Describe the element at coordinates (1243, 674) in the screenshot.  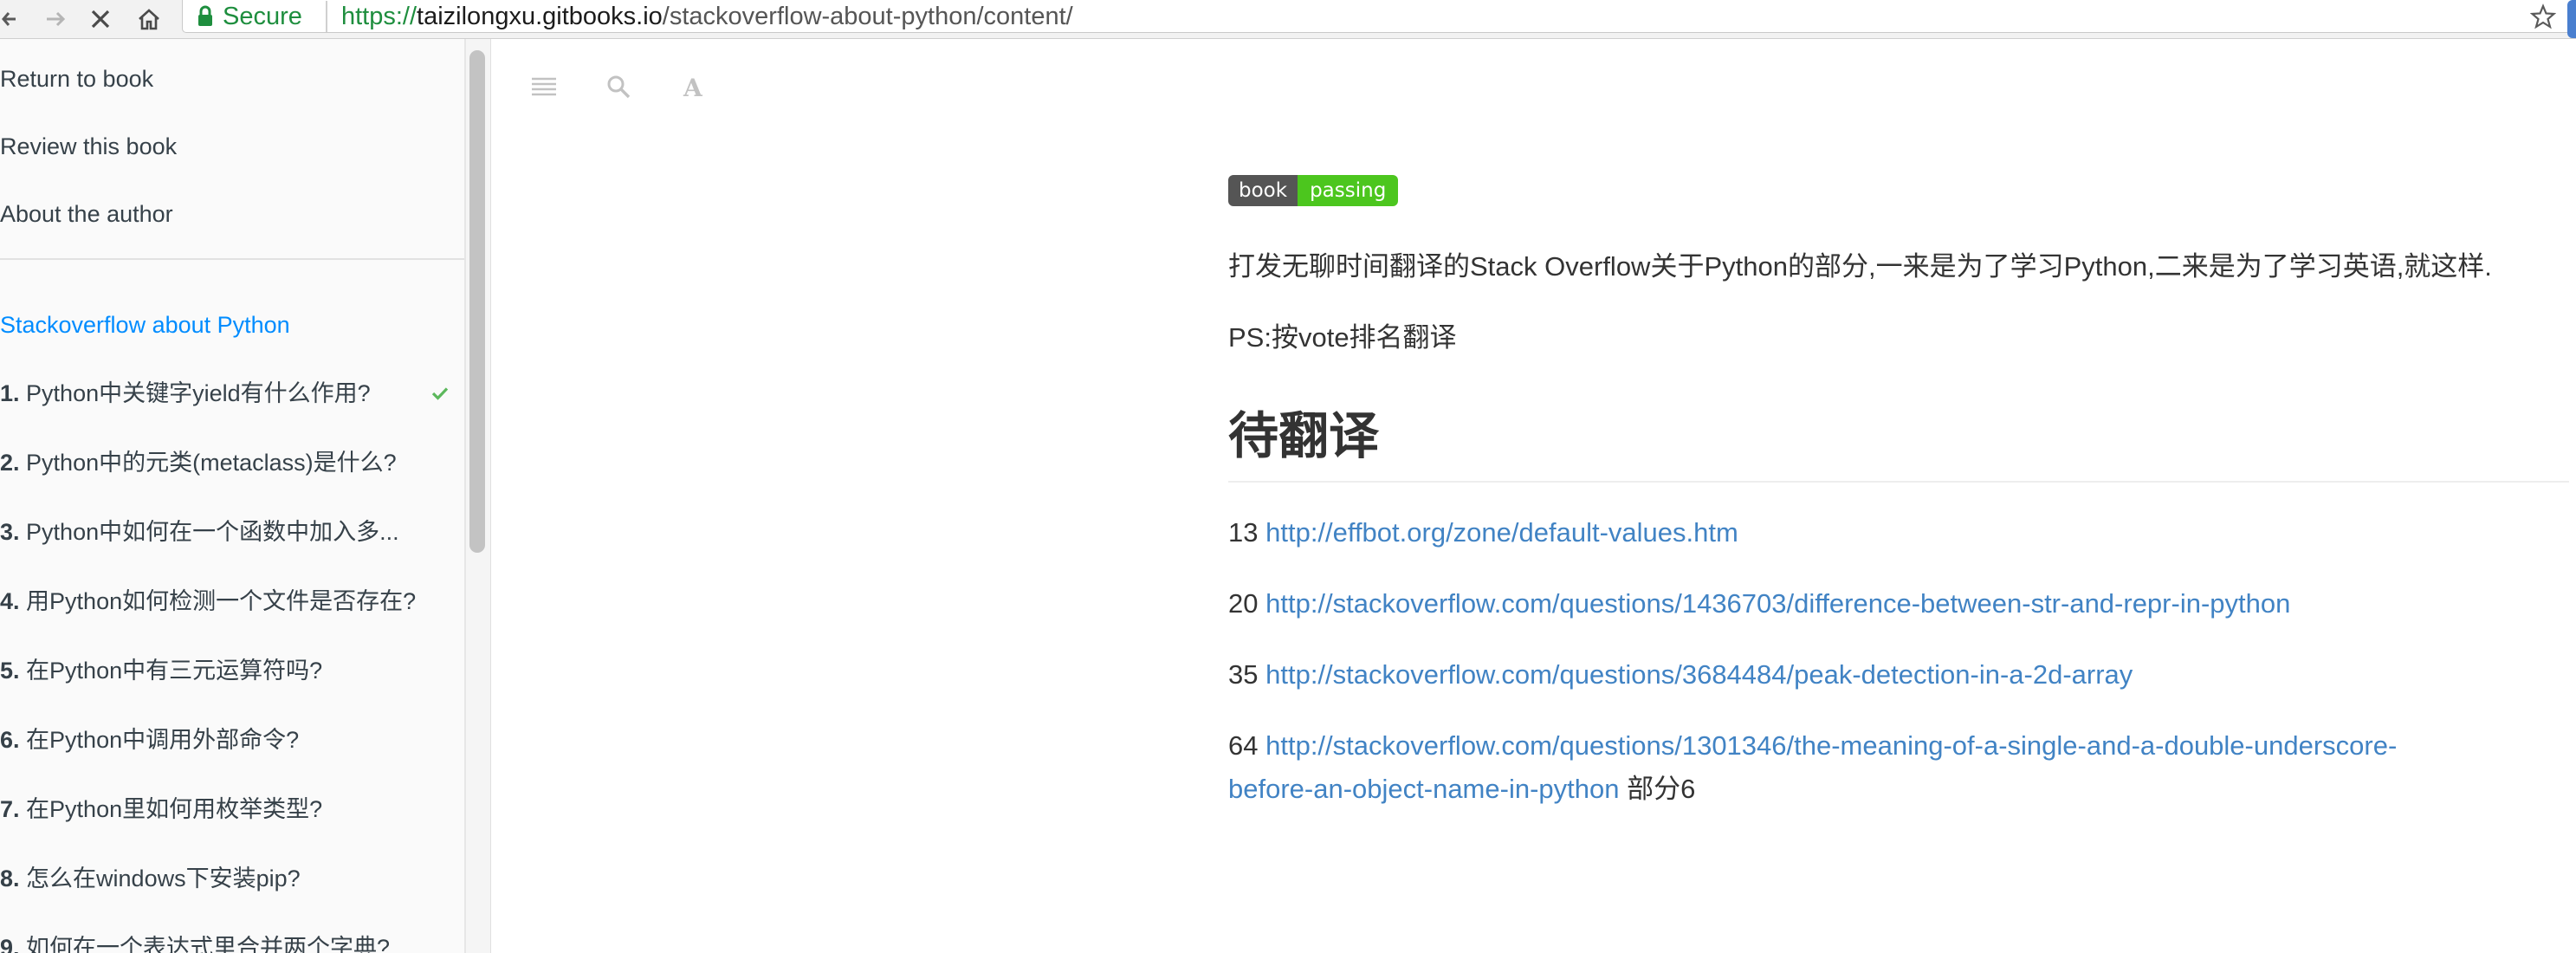
I see `item-number: 35` at that location.